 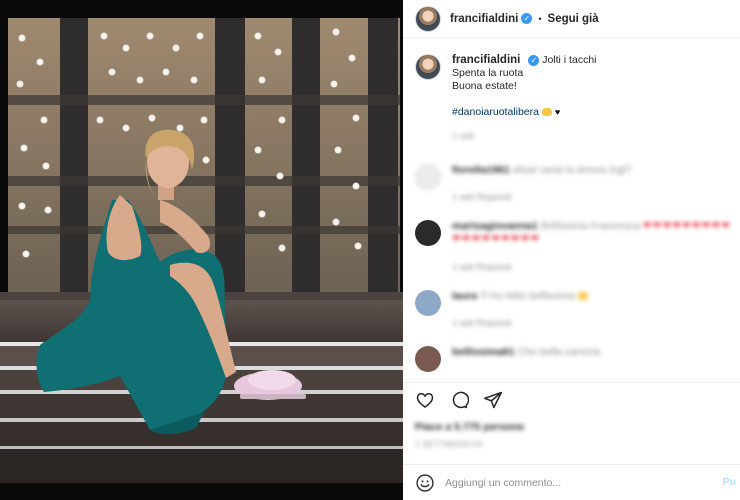 I want to click on commenter-username: fiorella1961, so click(x=481, y=170).